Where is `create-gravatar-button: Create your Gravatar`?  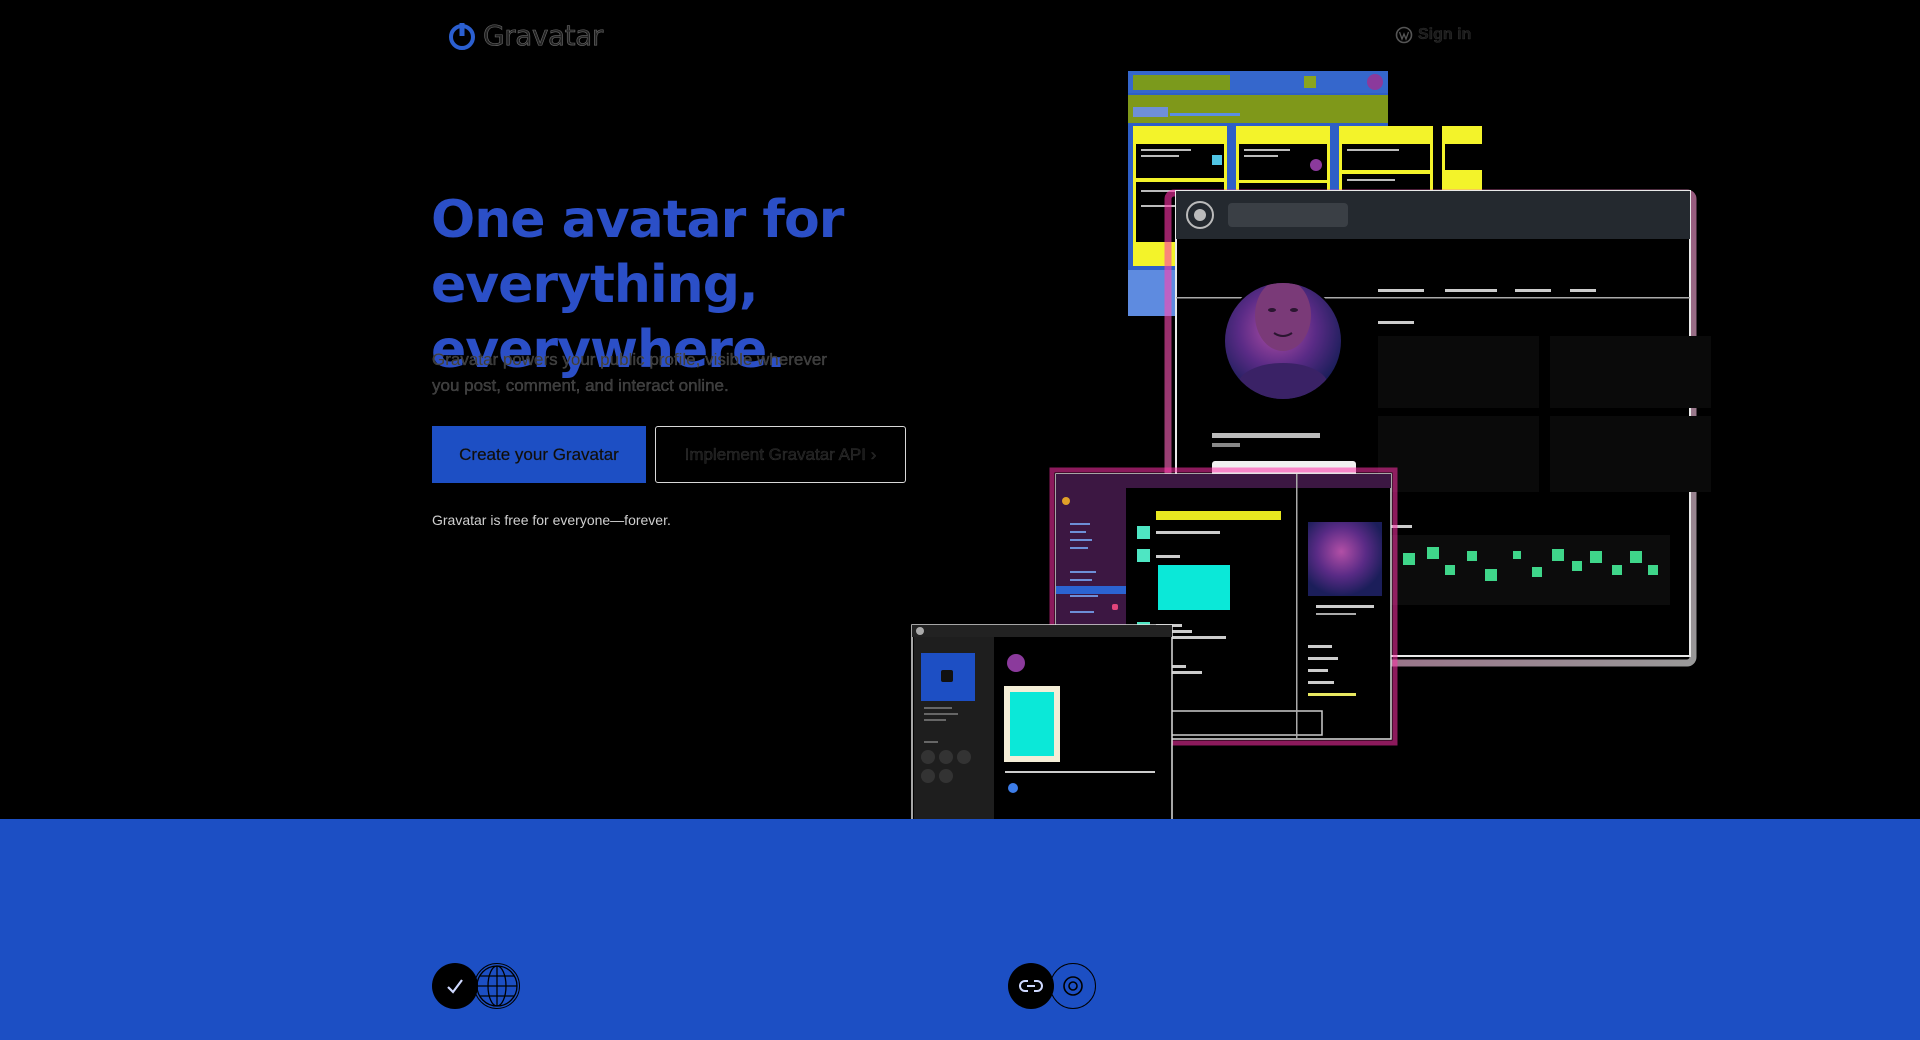
create-gravatar-button: Create your Gravatar is located at coordinates (539, 454).